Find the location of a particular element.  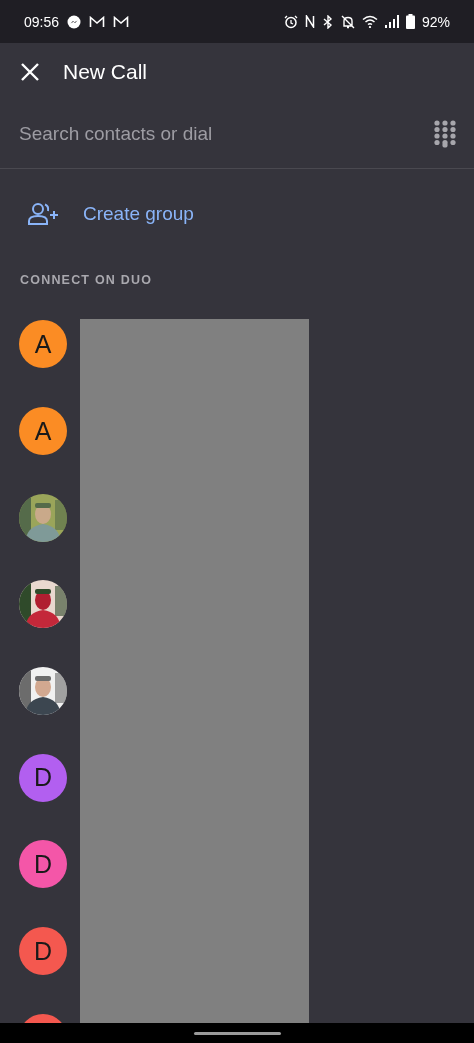

screen-title: New Call is located at coordinates (105, 71).